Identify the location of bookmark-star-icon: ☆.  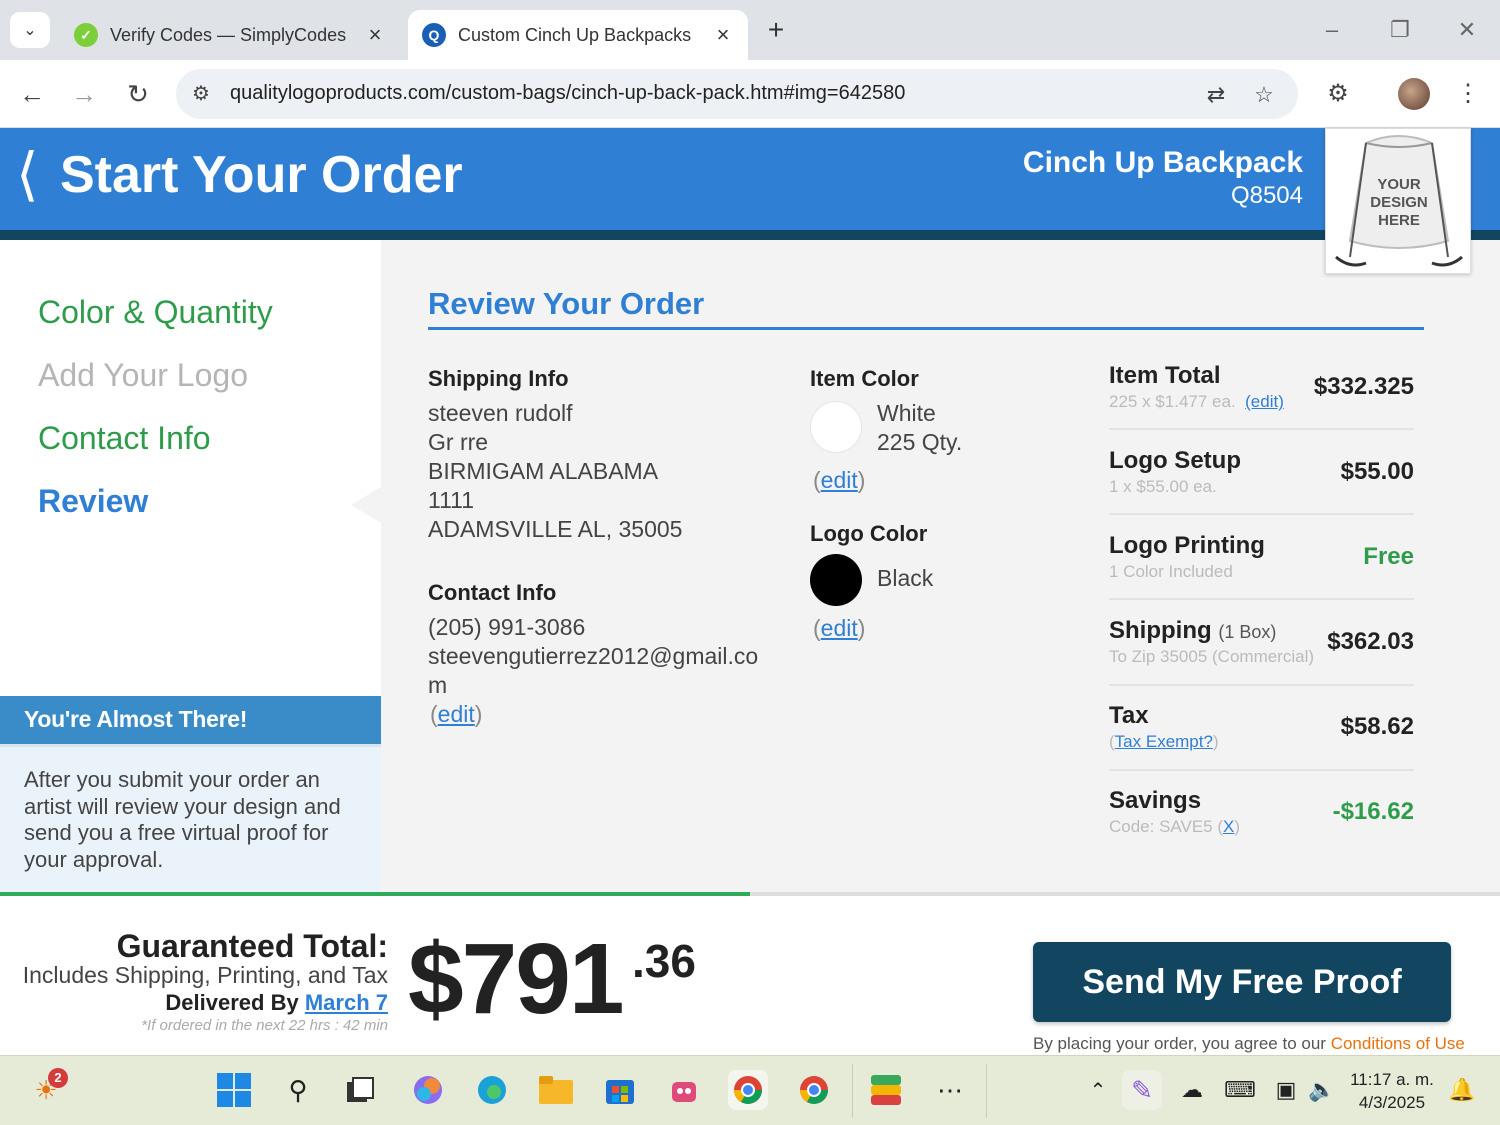
(1264, 95).